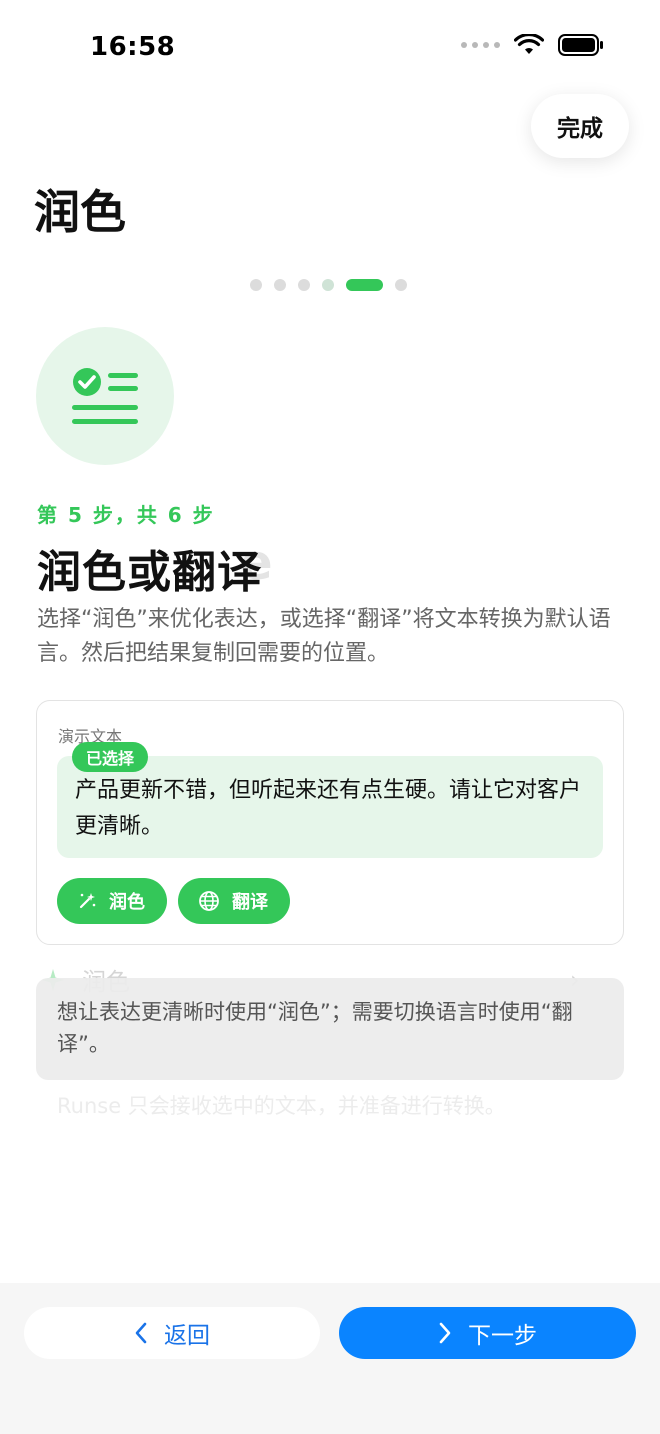 This screenshot has width=660, height=1434. What do you see at coordinates (364, 285) in the screenshot?
I see `page-dot-active` at bounding box center [364, 285].